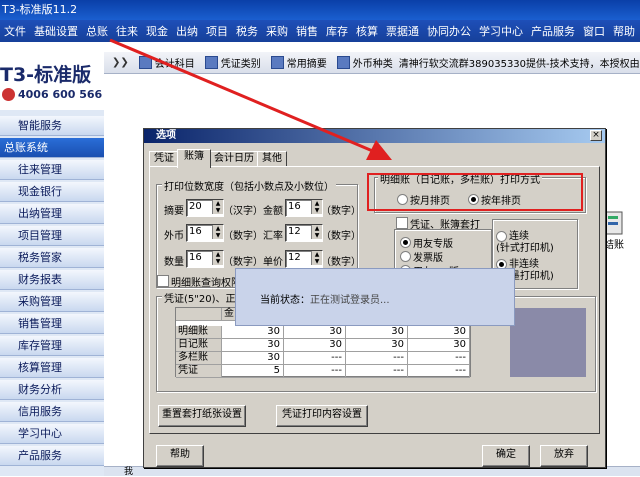 The image size is (640, 477). I want to click on sidebar-item-2: 往来管理, so click(52, 170).